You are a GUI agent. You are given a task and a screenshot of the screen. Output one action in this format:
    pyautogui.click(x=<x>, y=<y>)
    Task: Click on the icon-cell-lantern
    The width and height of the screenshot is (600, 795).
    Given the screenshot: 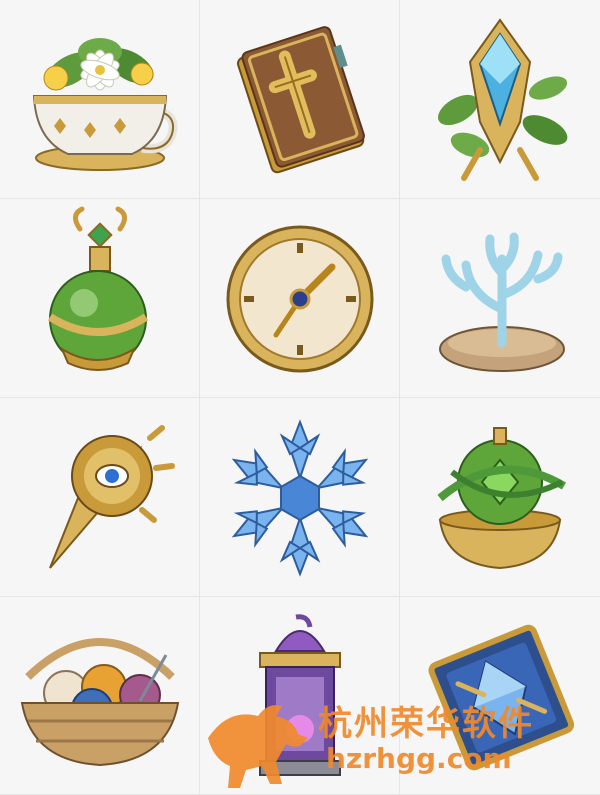 What is the action you would take?
    pyautogui.click(x=300, y=696)
    